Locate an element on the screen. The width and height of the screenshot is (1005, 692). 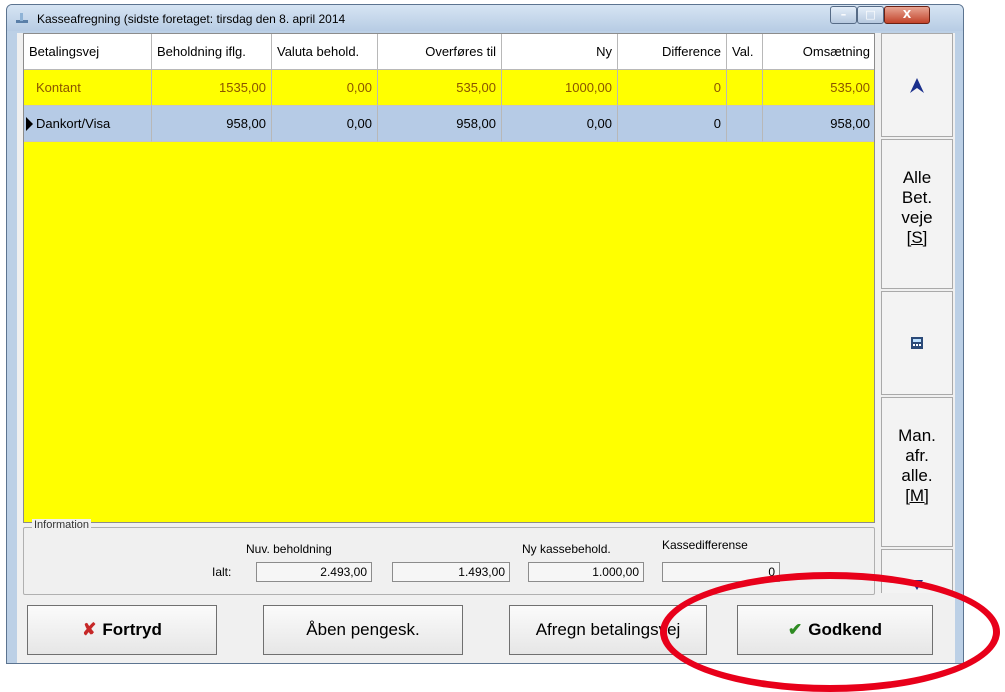
ialt-label: Ialt: is located at coordinates (222, 572).